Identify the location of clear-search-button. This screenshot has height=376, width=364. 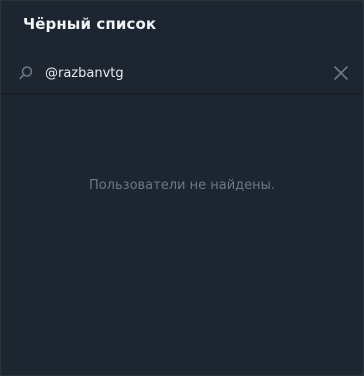
(341, 73).